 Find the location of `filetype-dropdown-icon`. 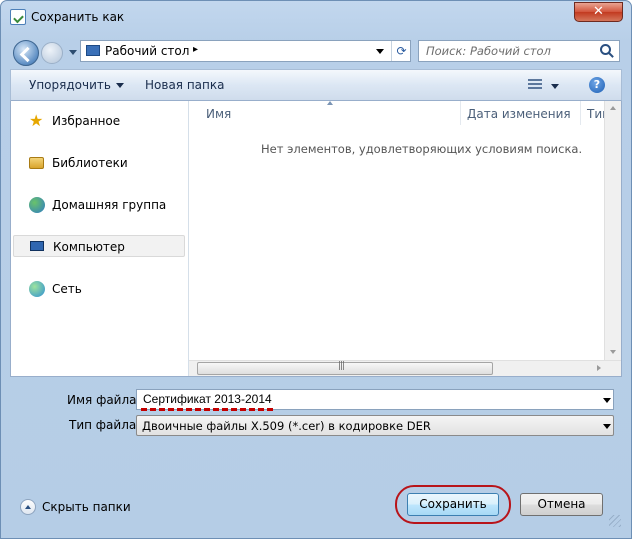

filetype-dropdown-icon is located at coordinates (607, 426).